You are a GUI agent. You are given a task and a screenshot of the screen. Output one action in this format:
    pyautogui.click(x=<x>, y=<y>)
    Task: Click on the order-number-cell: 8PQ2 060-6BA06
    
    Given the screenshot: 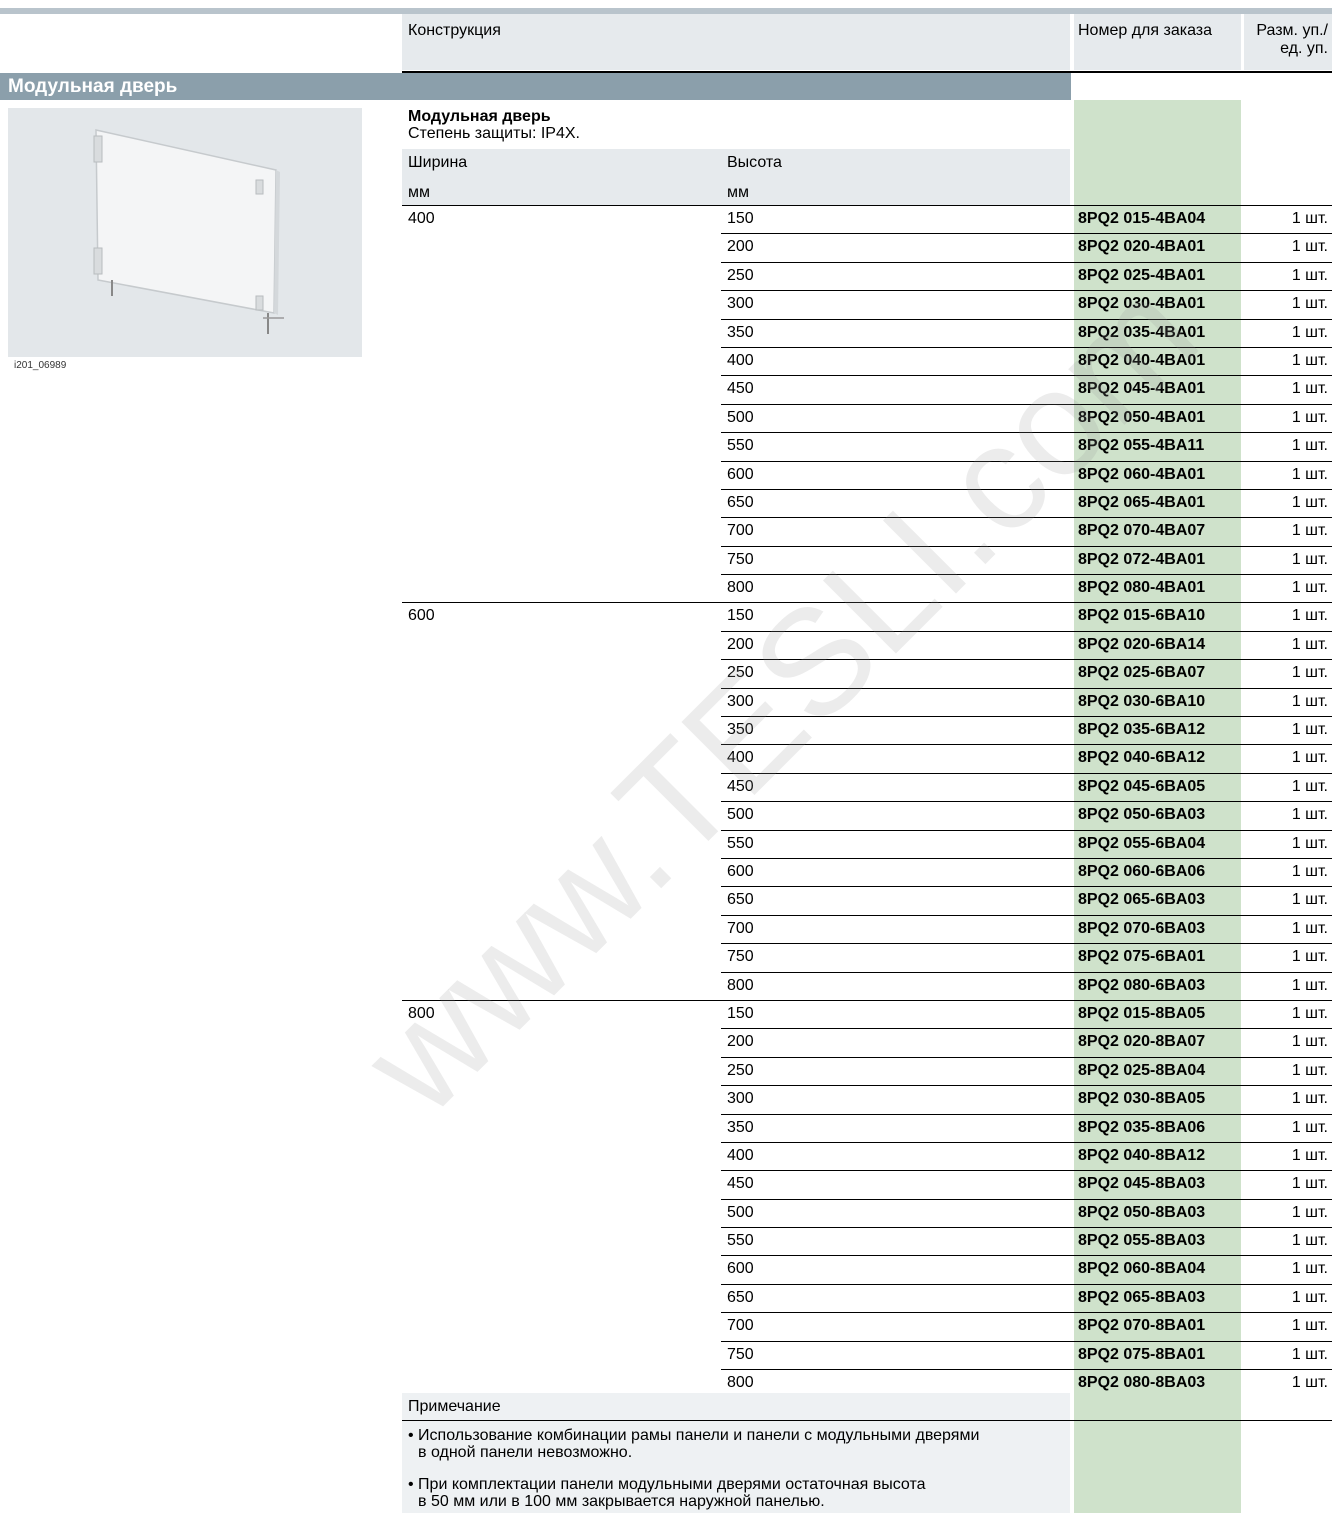 What is the action you would take?
    pyautogui.click(x=1142, y=871)
    